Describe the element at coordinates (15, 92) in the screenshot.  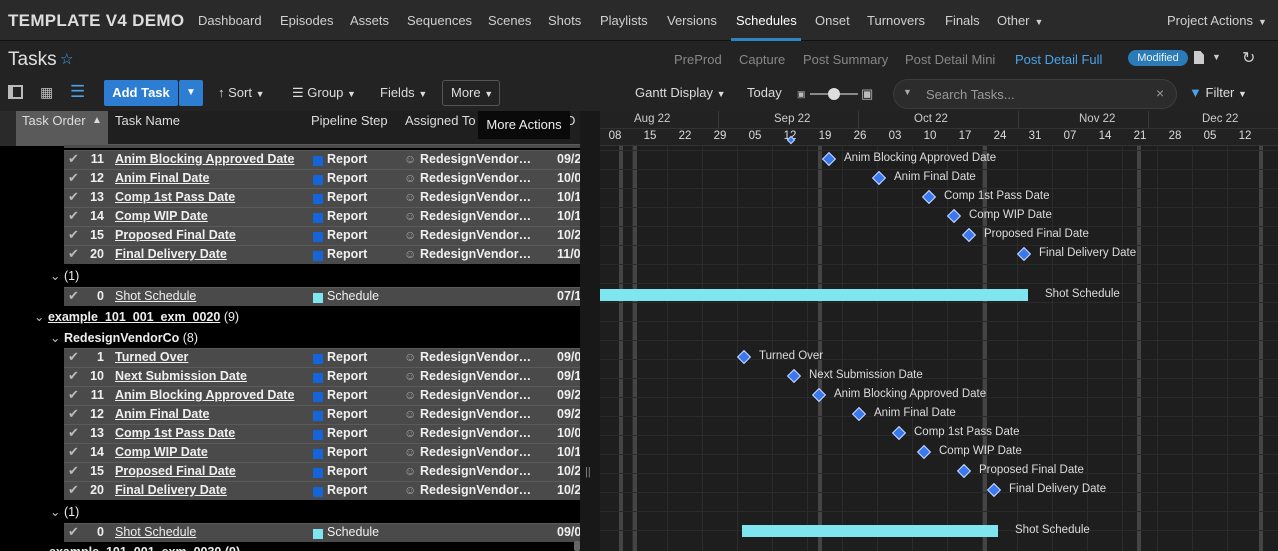
I see `list-view-icon` at that location.